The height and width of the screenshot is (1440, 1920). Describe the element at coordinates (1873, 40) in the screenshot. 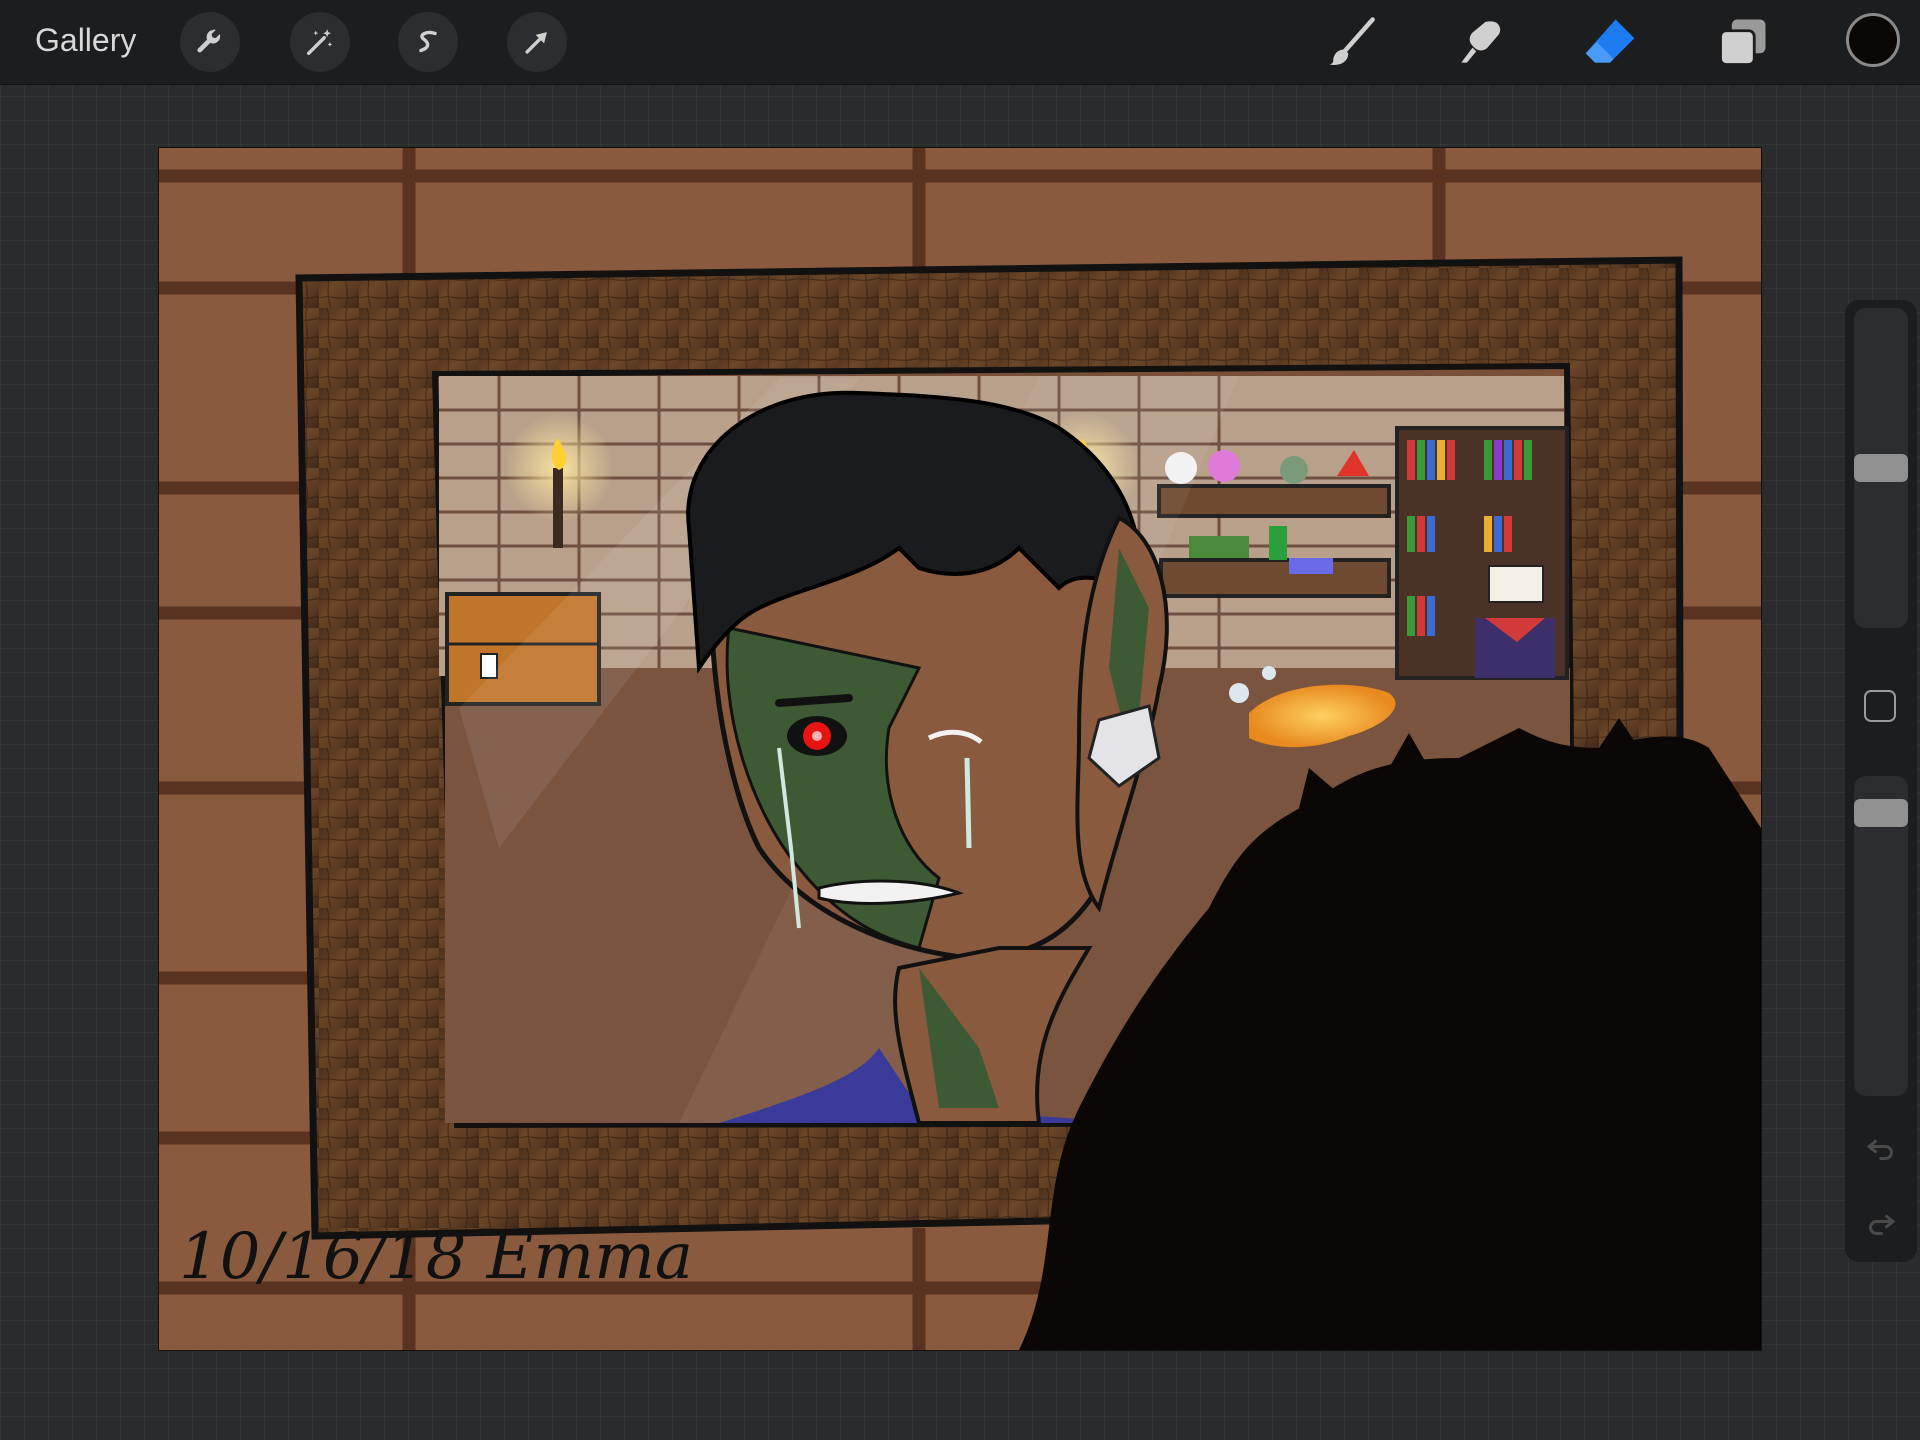

I see `color-picker-button` at that location.